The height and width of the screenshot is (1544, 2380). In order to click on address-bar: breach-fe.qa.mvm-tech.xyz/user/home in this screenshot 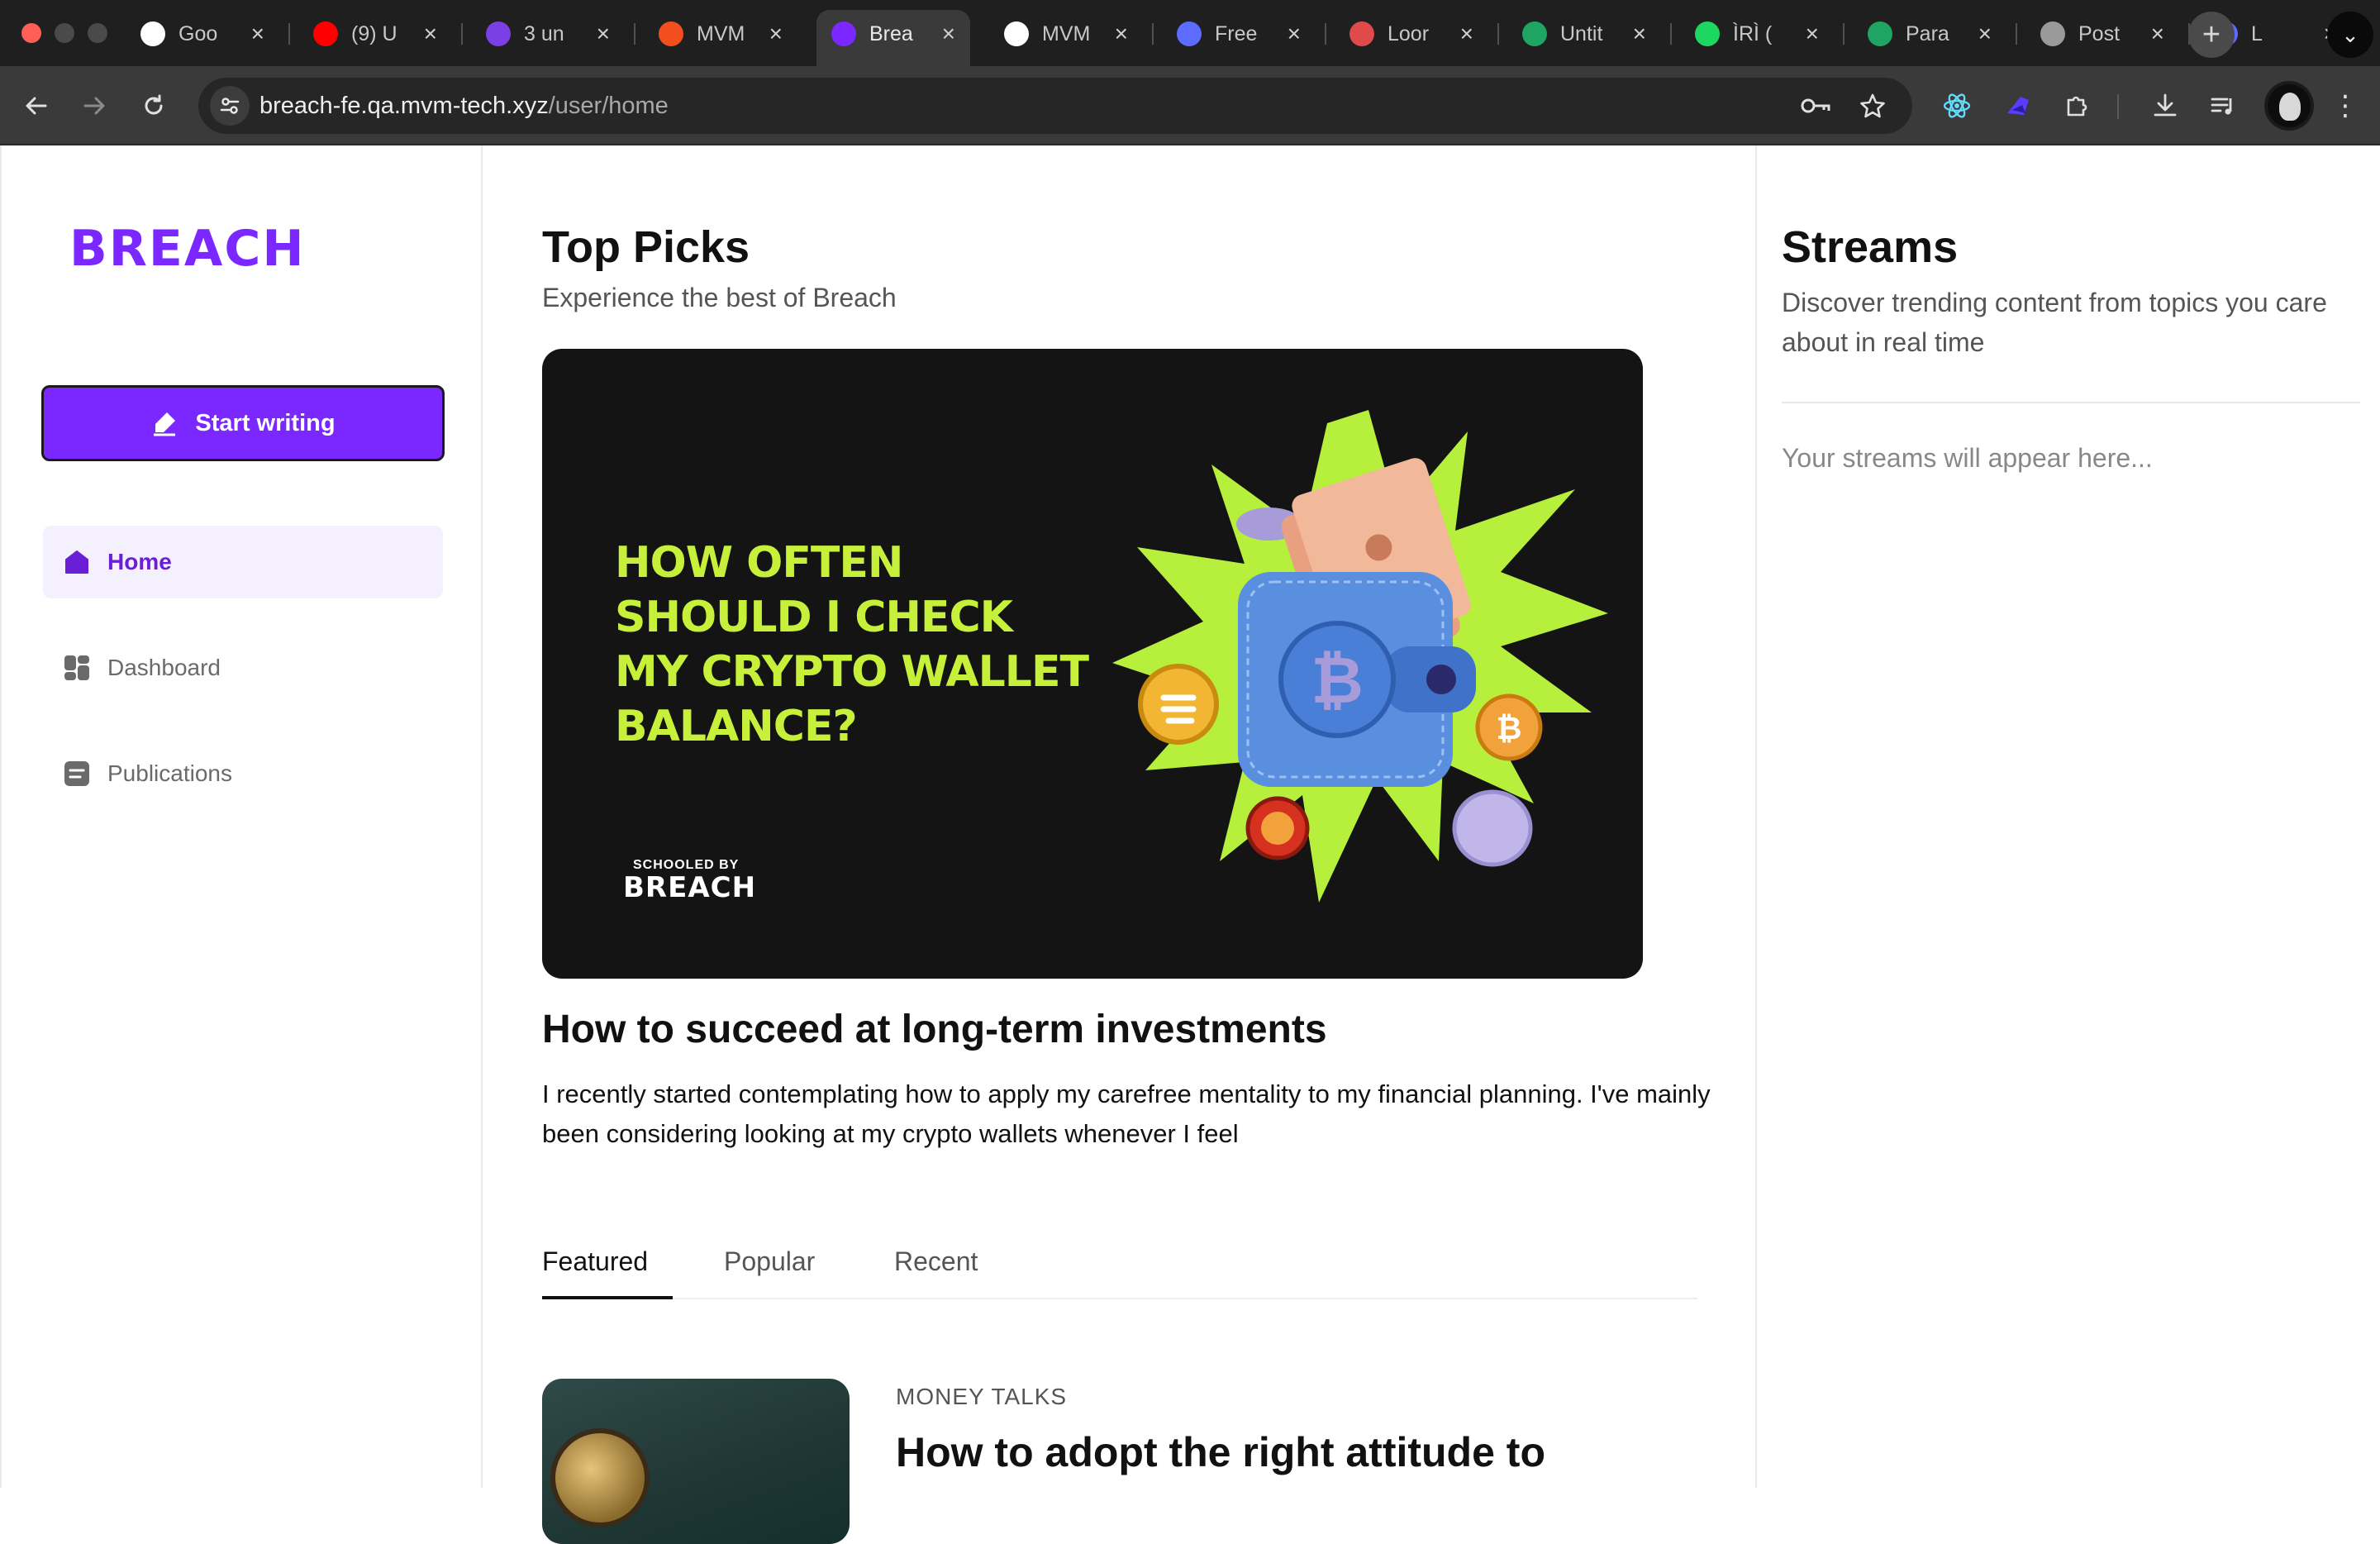, I will do `click(1055, 106)`.